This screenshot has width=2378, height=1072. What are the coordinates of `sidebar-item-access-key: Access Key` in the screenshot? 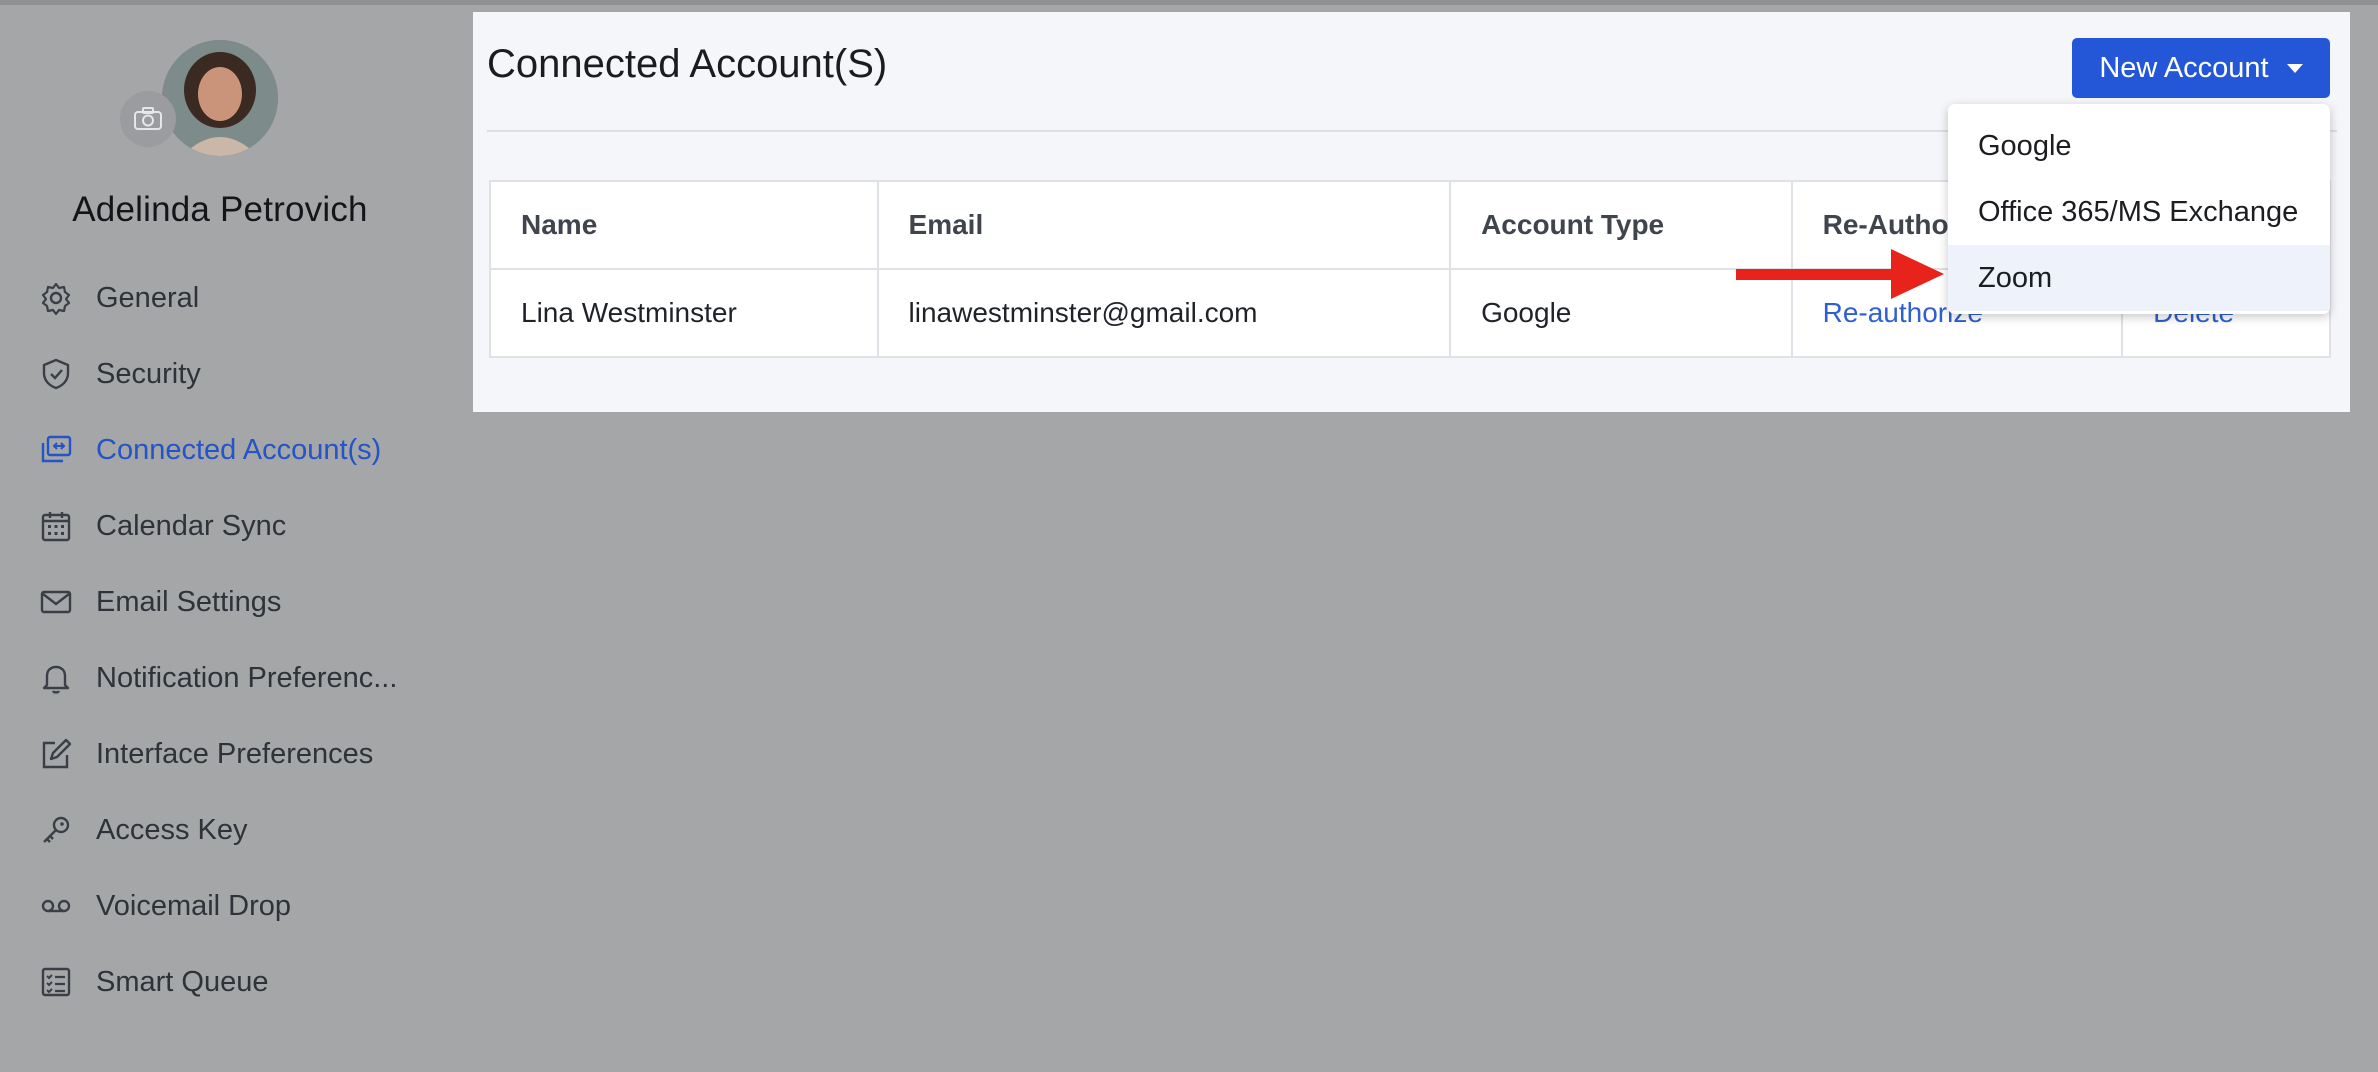 It's located at (236, 830).